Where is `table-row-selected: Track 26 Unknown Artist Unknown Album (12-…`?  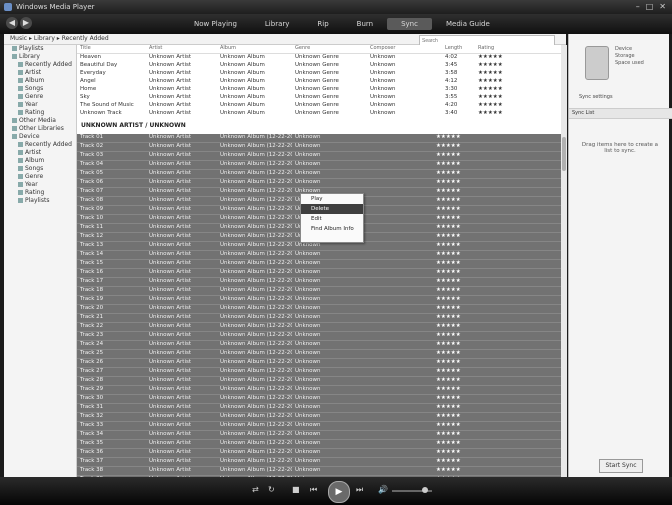 table-row-selected: Track 26 Unknown Artist Unknown Album (12-… is located at coordinates (319, 363).